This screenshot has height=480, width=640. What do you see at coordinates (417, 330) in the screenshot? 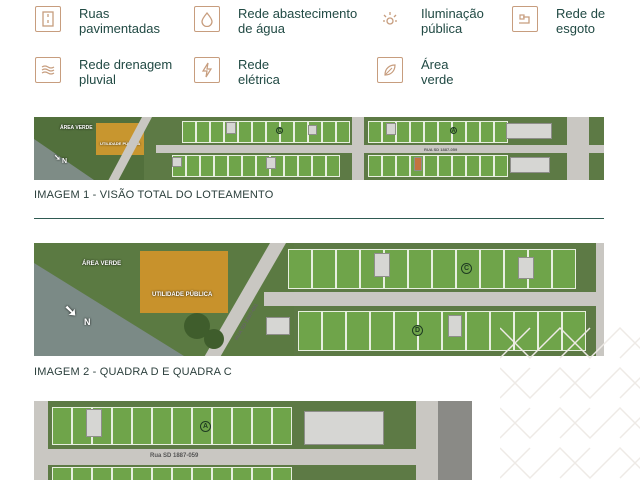
I see `block-d-badge: D` at bounding box center [417, 330].